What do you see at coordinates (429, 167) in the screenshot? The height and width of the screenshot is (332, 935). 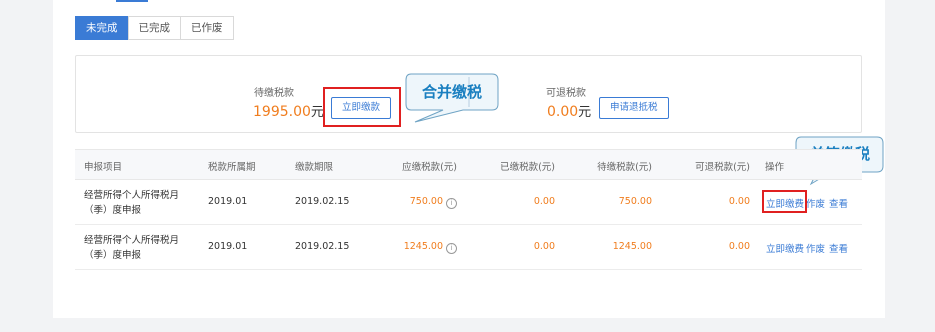 I see `header-due: 应缴税款(元)` at bounding box center [429, 167].